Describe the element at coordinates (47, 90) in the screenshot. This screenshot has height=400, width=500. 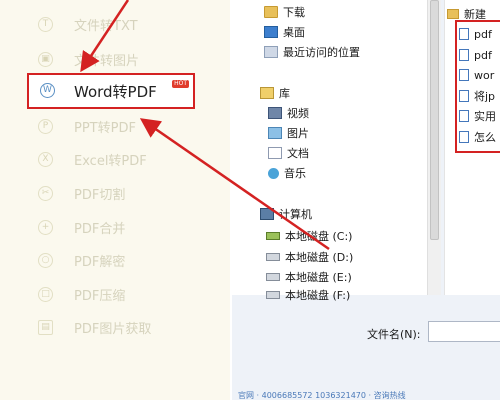
I see `word-icon: W` at that location.